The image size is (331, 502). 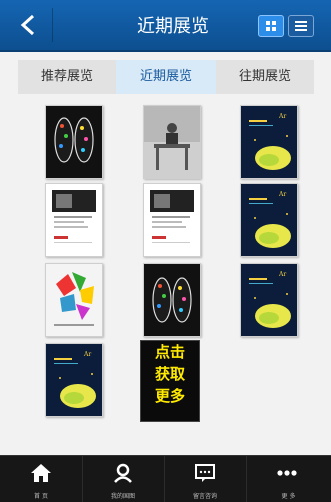 I want to click on back-button, so click(x=30, y=25).